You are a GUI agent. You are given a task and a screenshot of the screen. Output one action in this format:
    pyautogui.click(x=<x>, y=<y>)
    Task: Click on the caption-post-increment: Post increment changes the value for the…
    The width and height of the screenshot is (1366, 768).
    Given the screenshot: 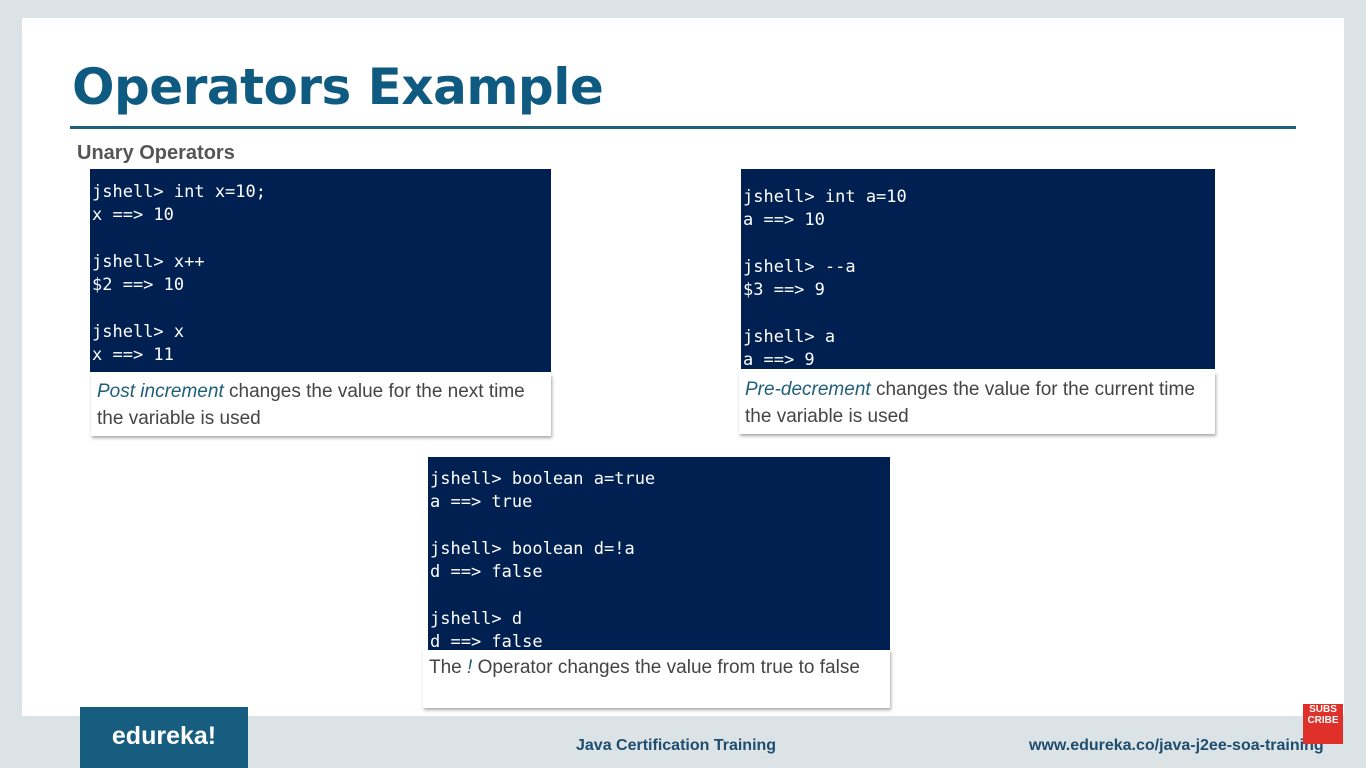 What is the action you would take?
    pyautogui.click(x=321, y=405)
    